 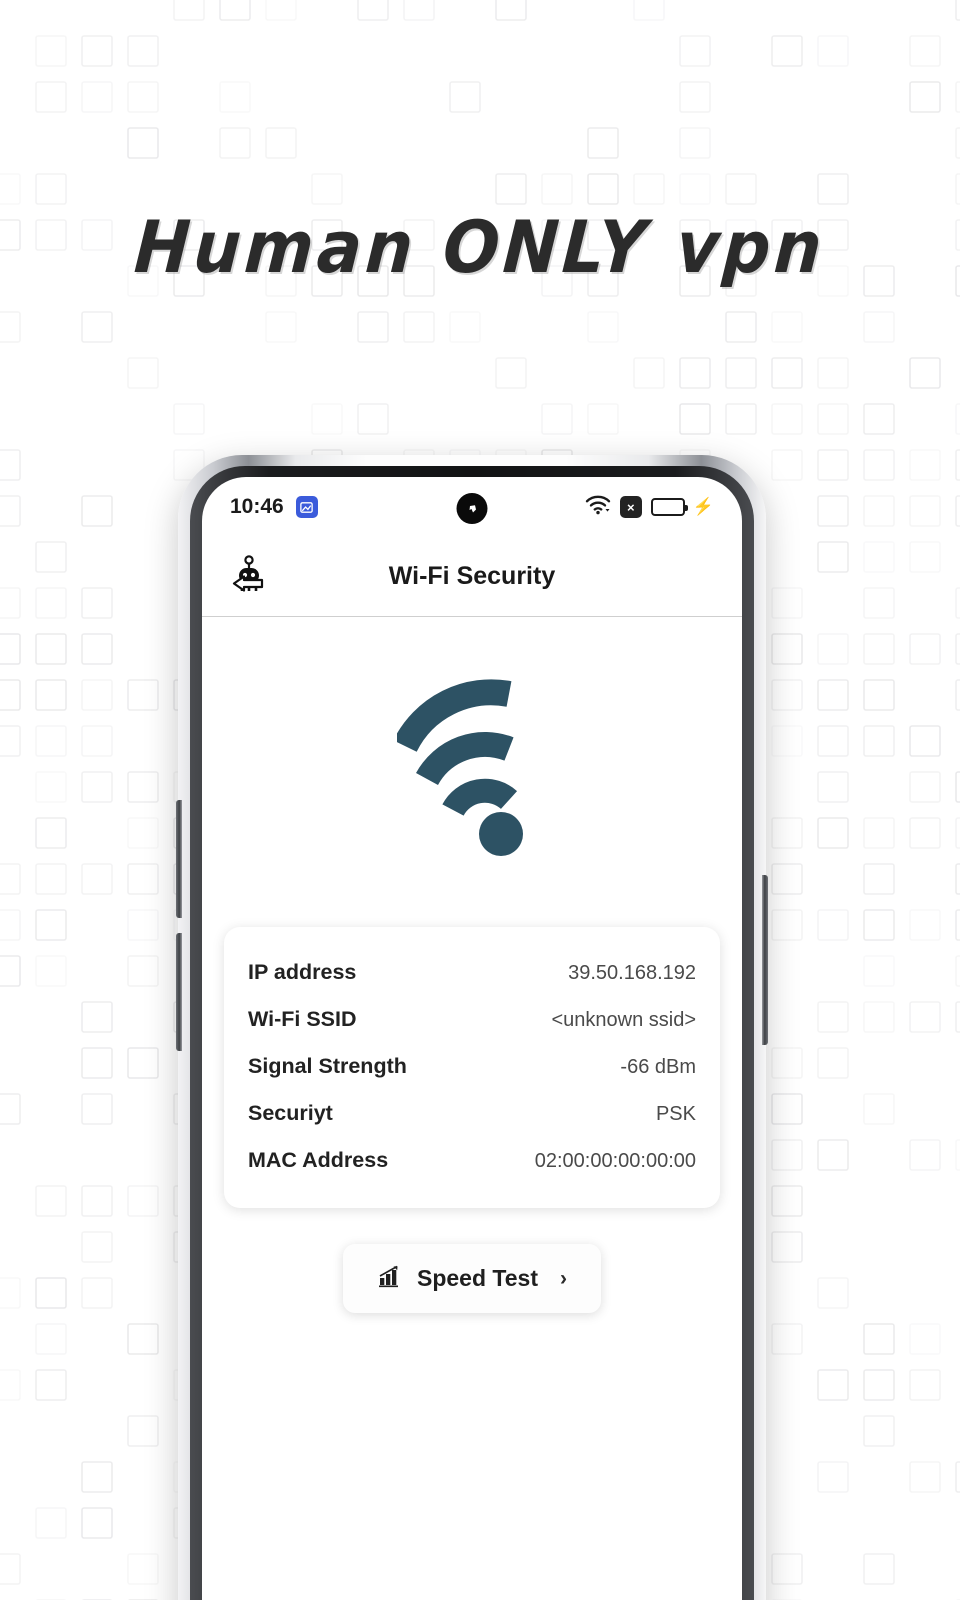 I want to click on table-row: IP address 39.50.168.192, so click(x=472, y=972).